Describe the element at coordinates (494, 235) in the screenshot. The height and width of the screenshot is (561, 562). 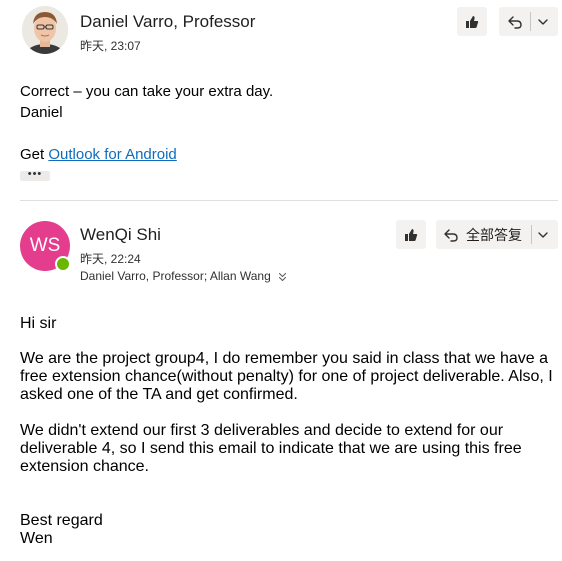
I see `reply-all-label: 全部答复` at that location.